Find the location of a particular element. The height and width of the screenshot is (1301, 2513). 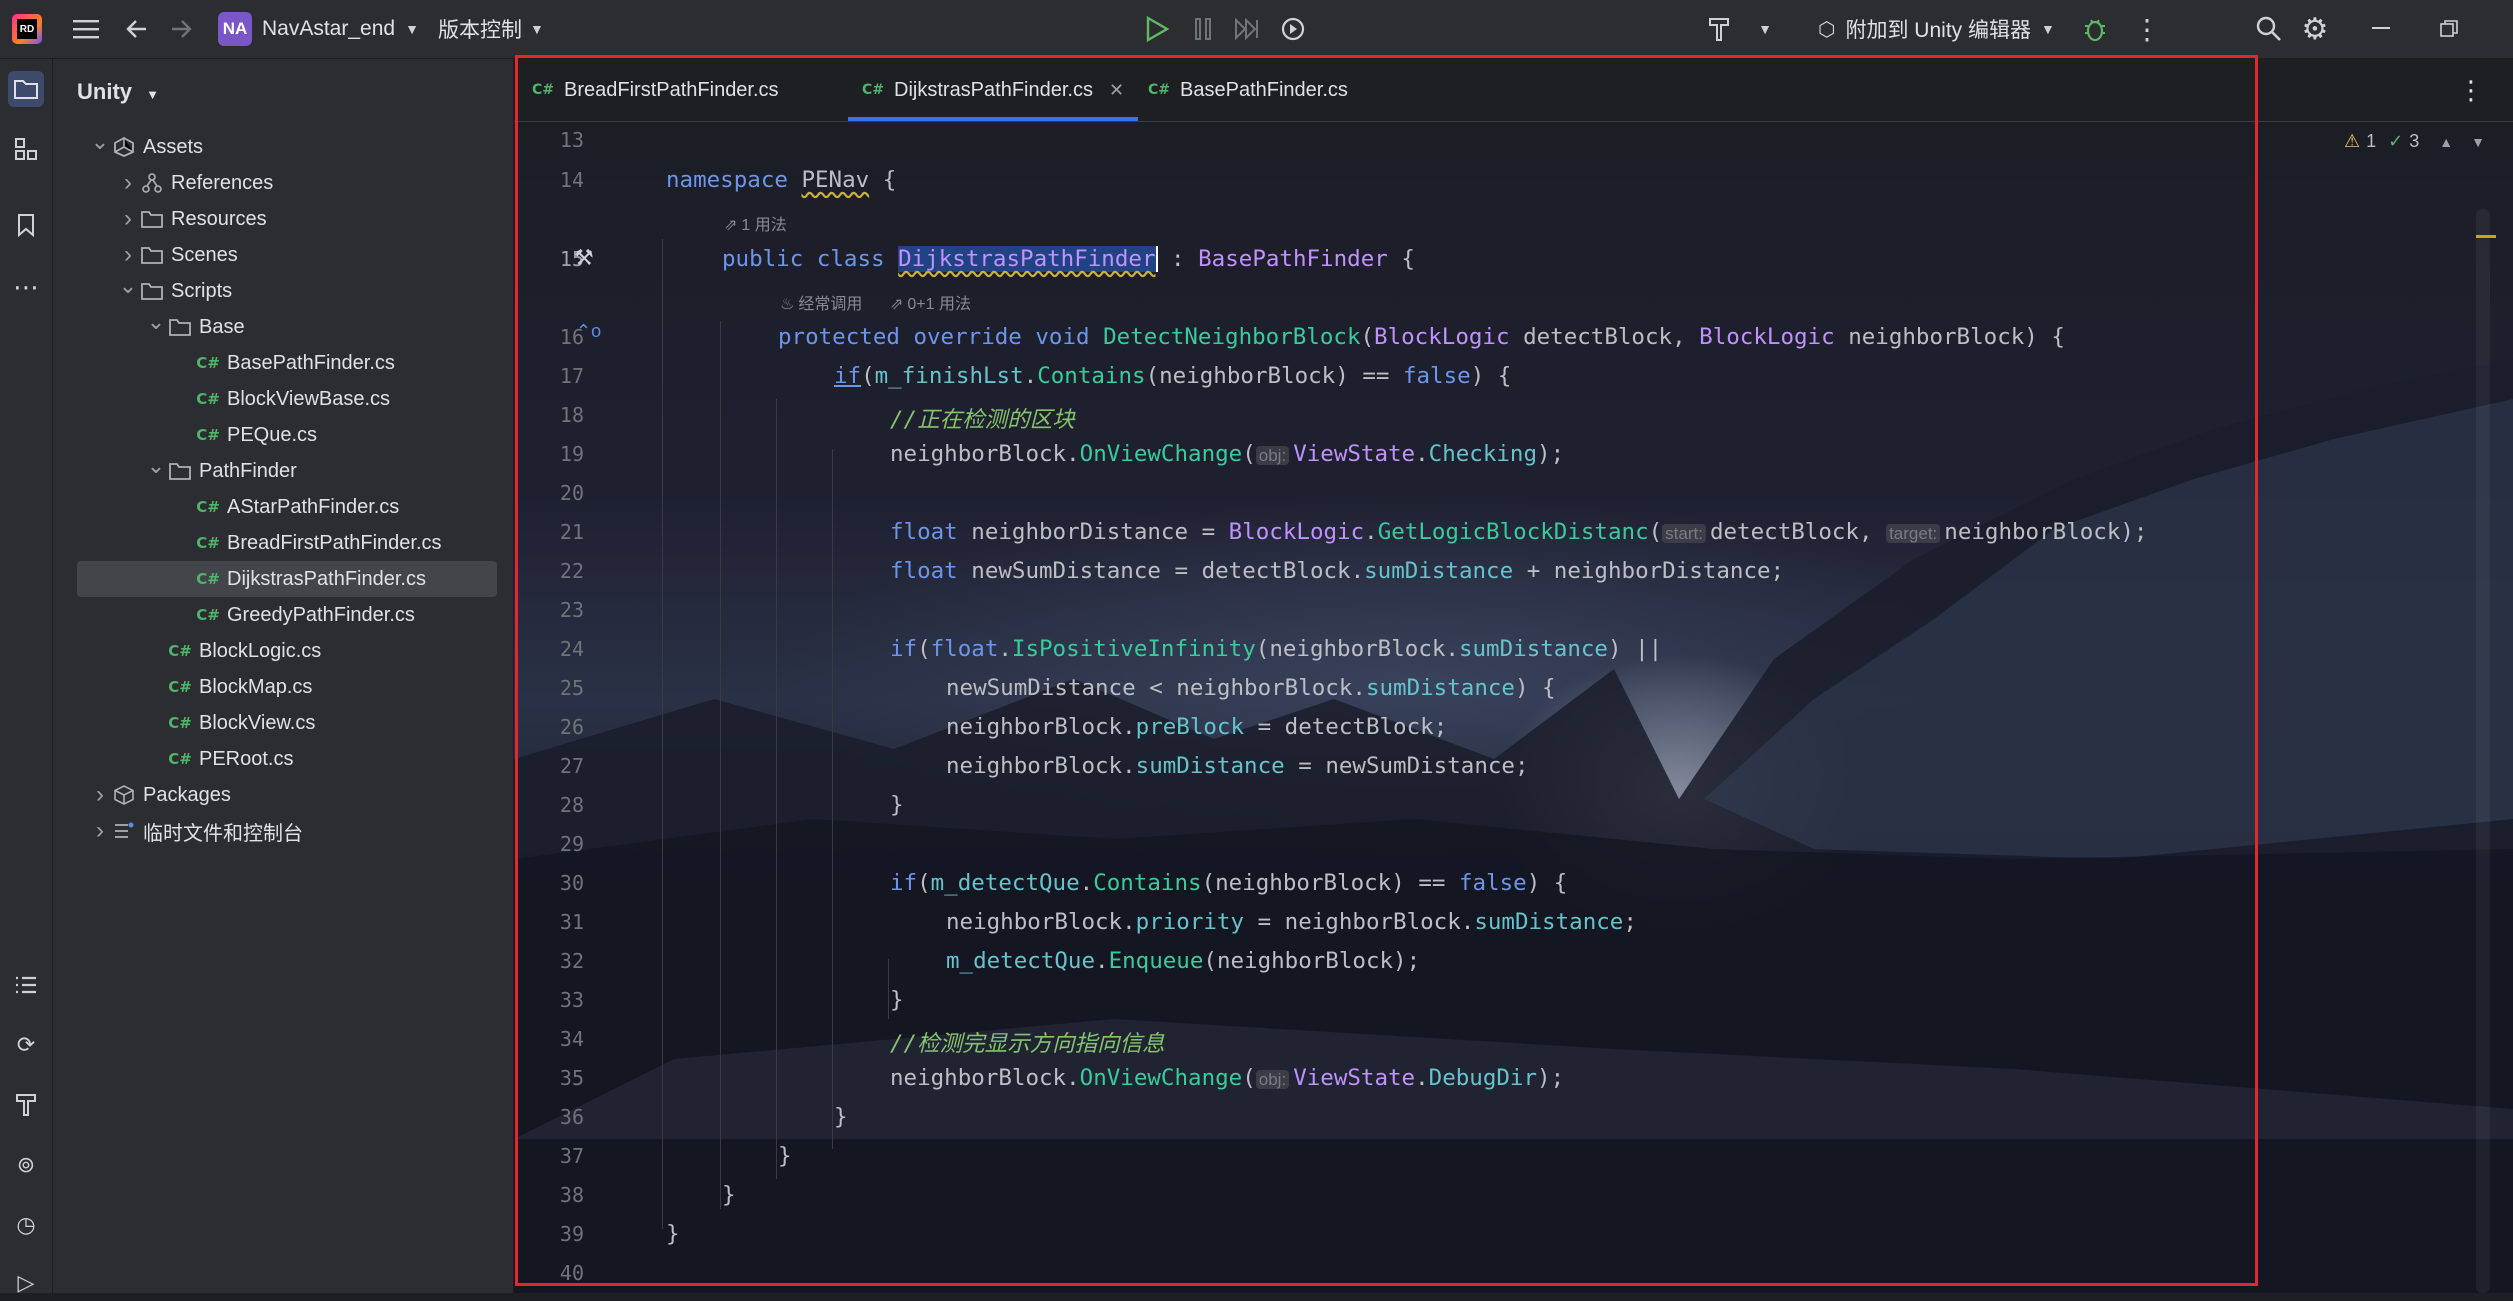

tab-basepathfinder: C# BasePathFinder.cs is located at coordinates (1248, 90).